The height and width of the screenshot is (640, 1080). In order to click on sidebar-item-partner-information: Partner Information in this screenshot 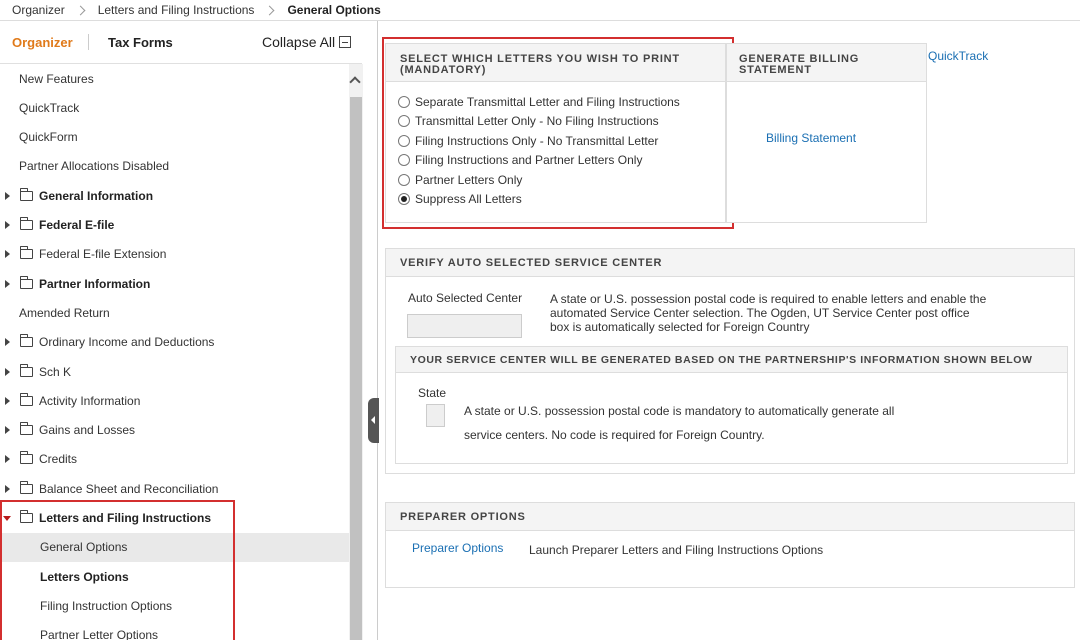, I will do `click(175, 283)`.